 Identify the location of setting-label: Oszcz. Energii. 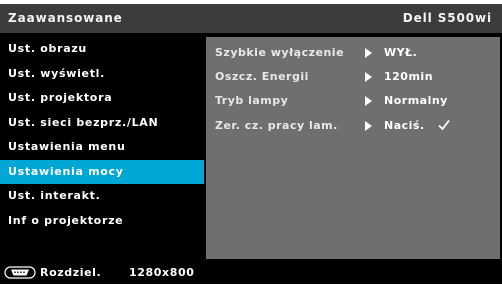
(262, 76).